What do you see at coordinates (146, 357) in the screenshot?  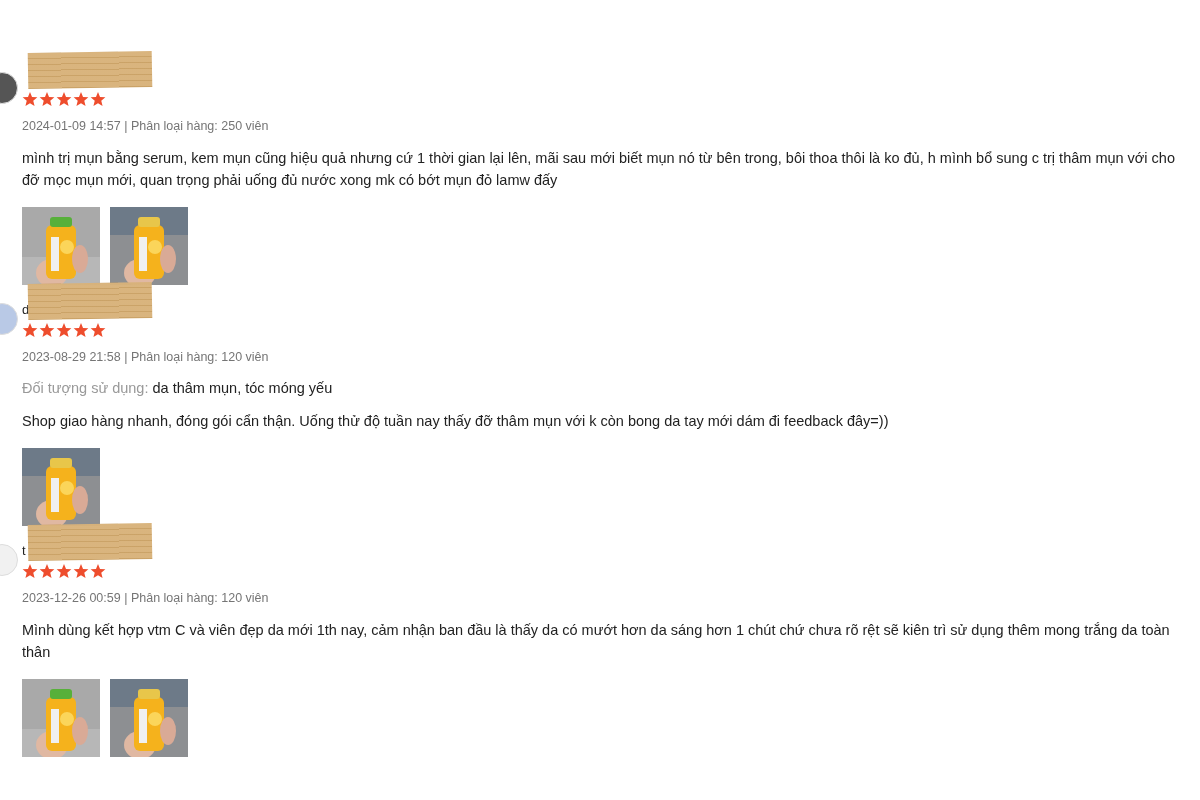 I see `review-meta: 2023-08-29 21:58 | Phân loại hàng: 120 viên` at bounding box center [146, 357].